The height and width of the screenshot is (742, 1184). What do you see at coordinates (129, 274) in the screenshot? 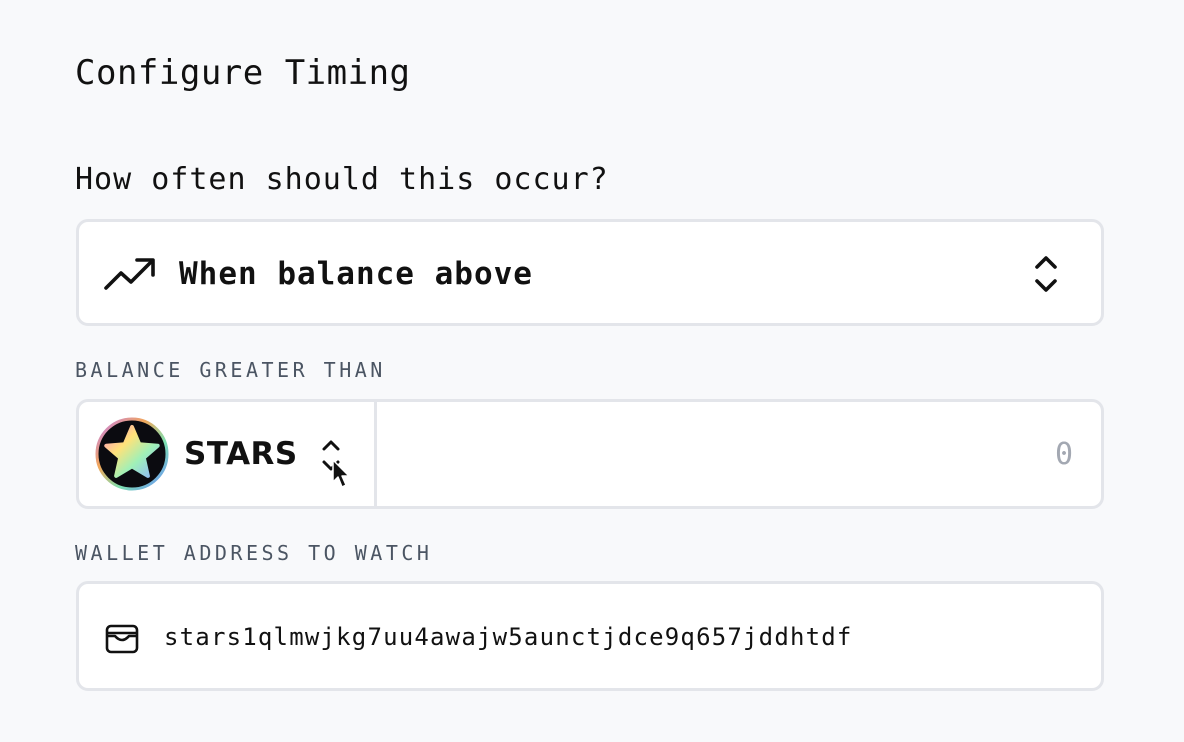
I see `trending-up-icon` at bounding box center [129, 274].